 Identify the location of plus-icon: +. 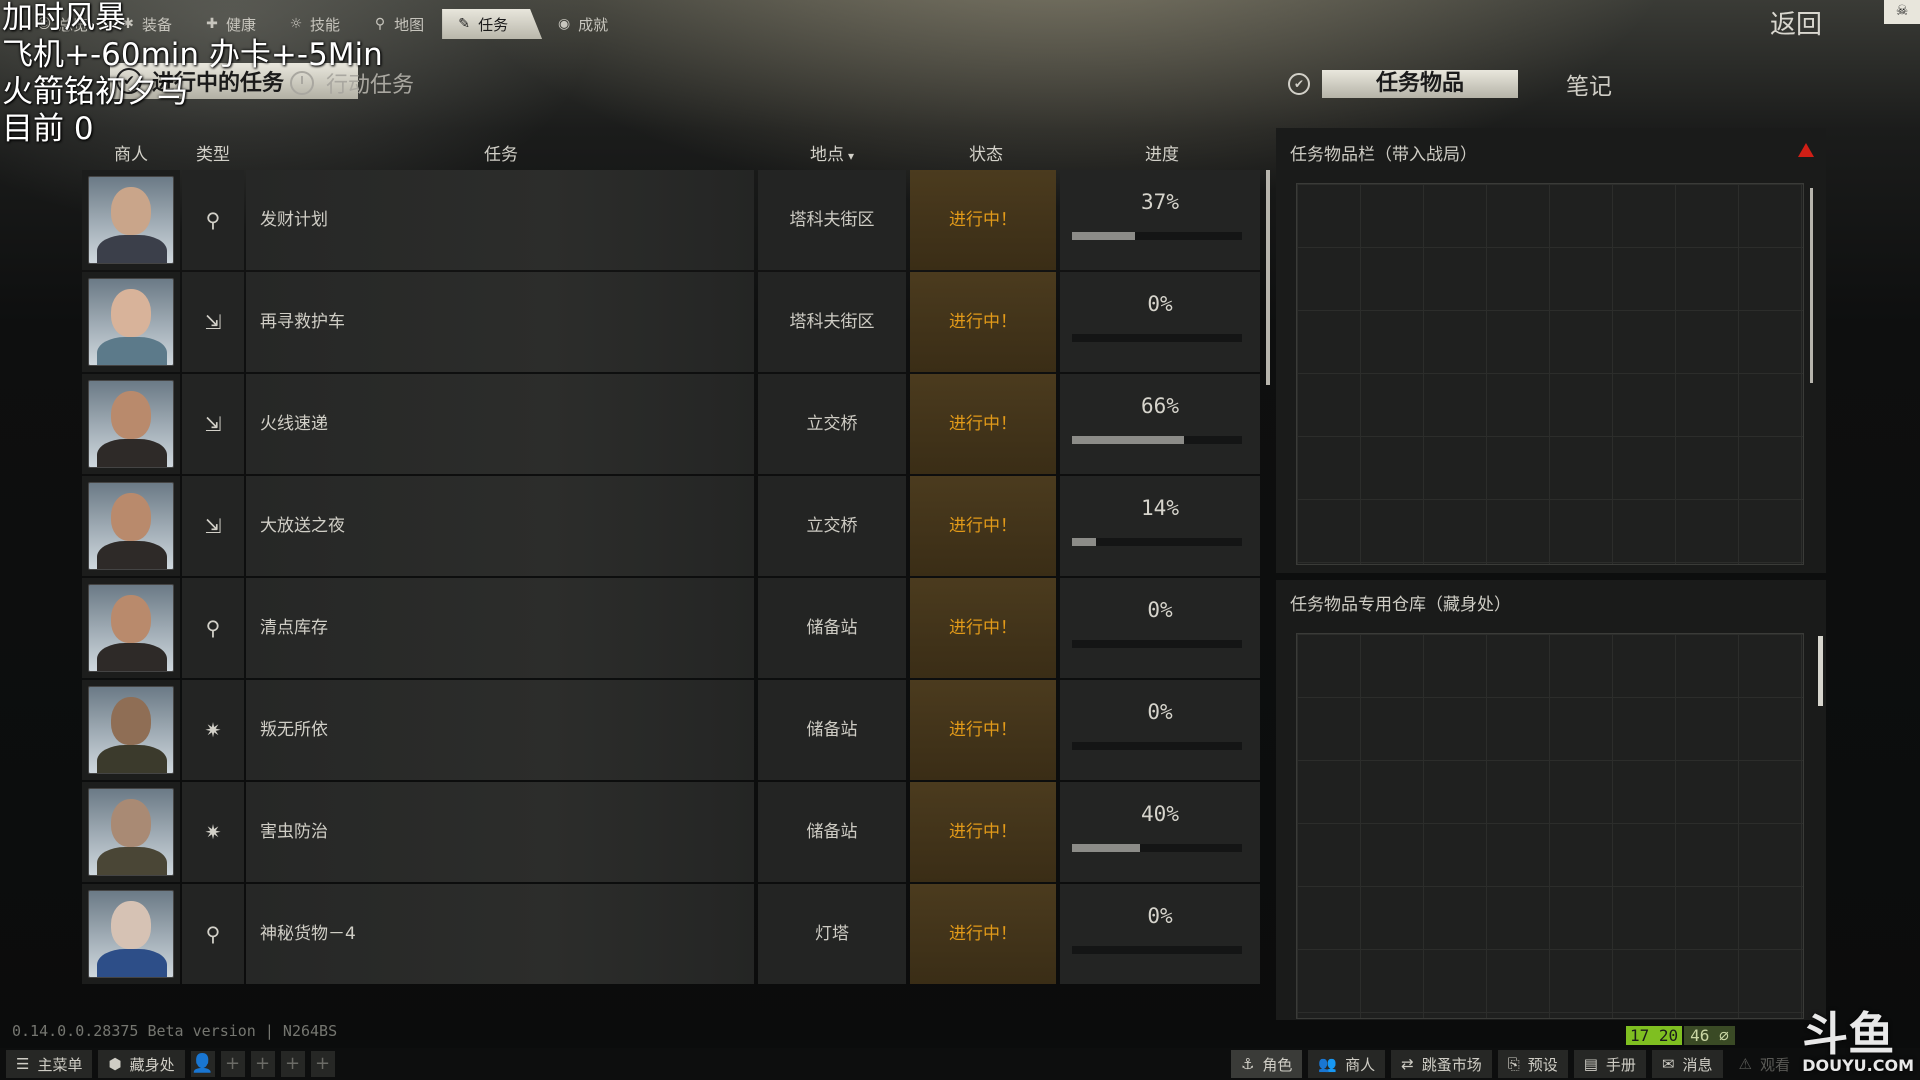
(233, 1063).